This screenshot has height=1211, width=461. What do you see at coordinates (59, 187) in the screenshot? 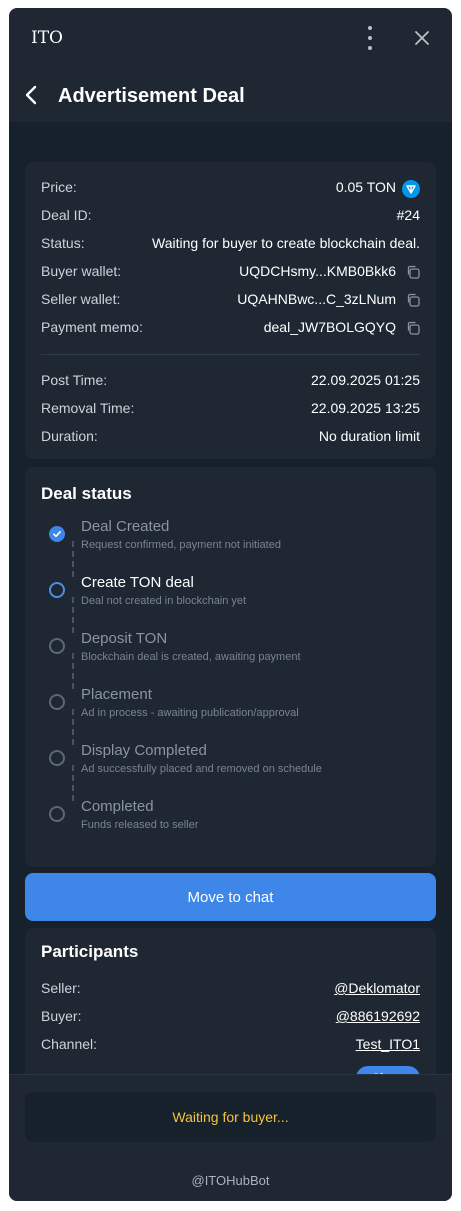
I see `price-label: Price:` at bounding box center [59, 187].